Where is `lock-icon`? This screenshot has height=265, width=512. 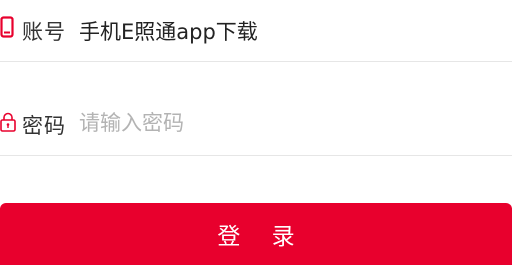
lock-icon is located at coordinates (8, 122).